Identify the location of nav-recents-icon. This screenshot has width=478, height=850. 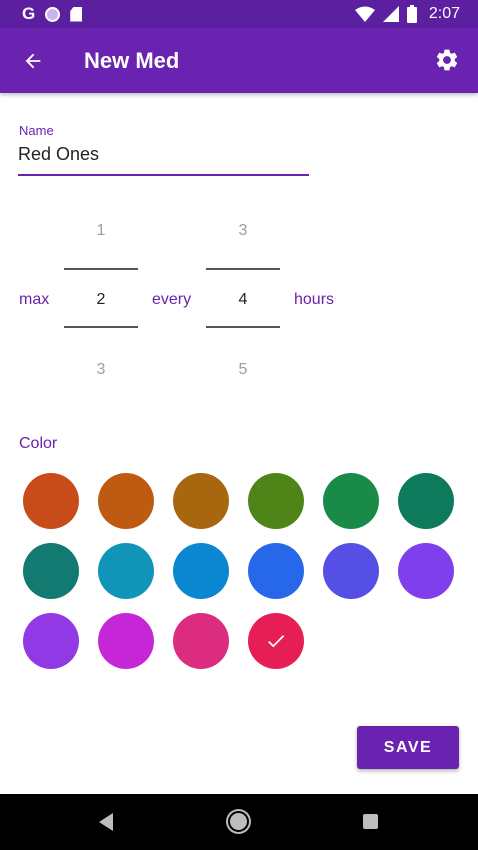
(370, 821).